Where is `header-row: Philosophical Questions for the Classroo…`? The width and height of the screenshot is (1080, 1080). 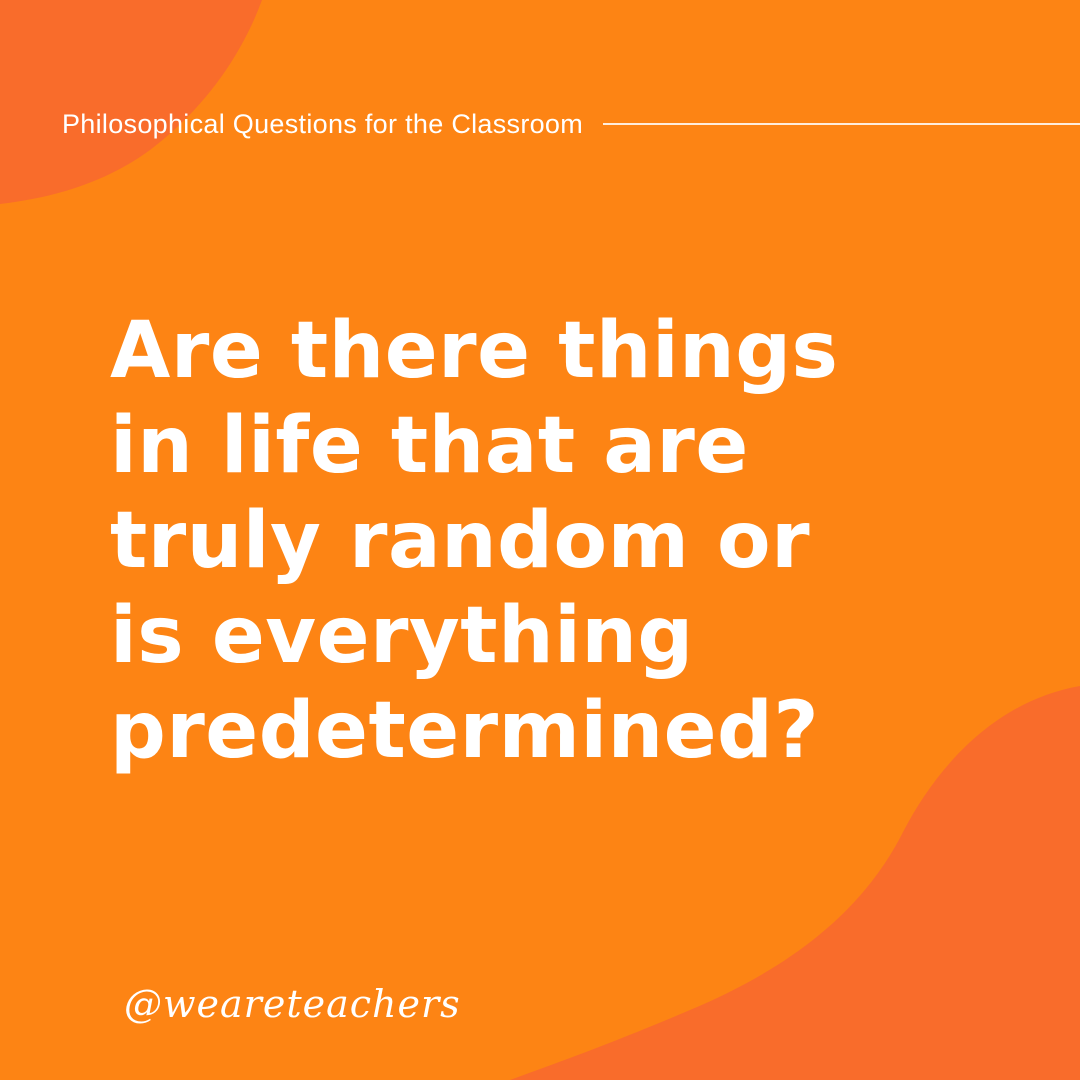
header-row: Philosophical Questions for the Classroo… is located at coordinates (571, 124).